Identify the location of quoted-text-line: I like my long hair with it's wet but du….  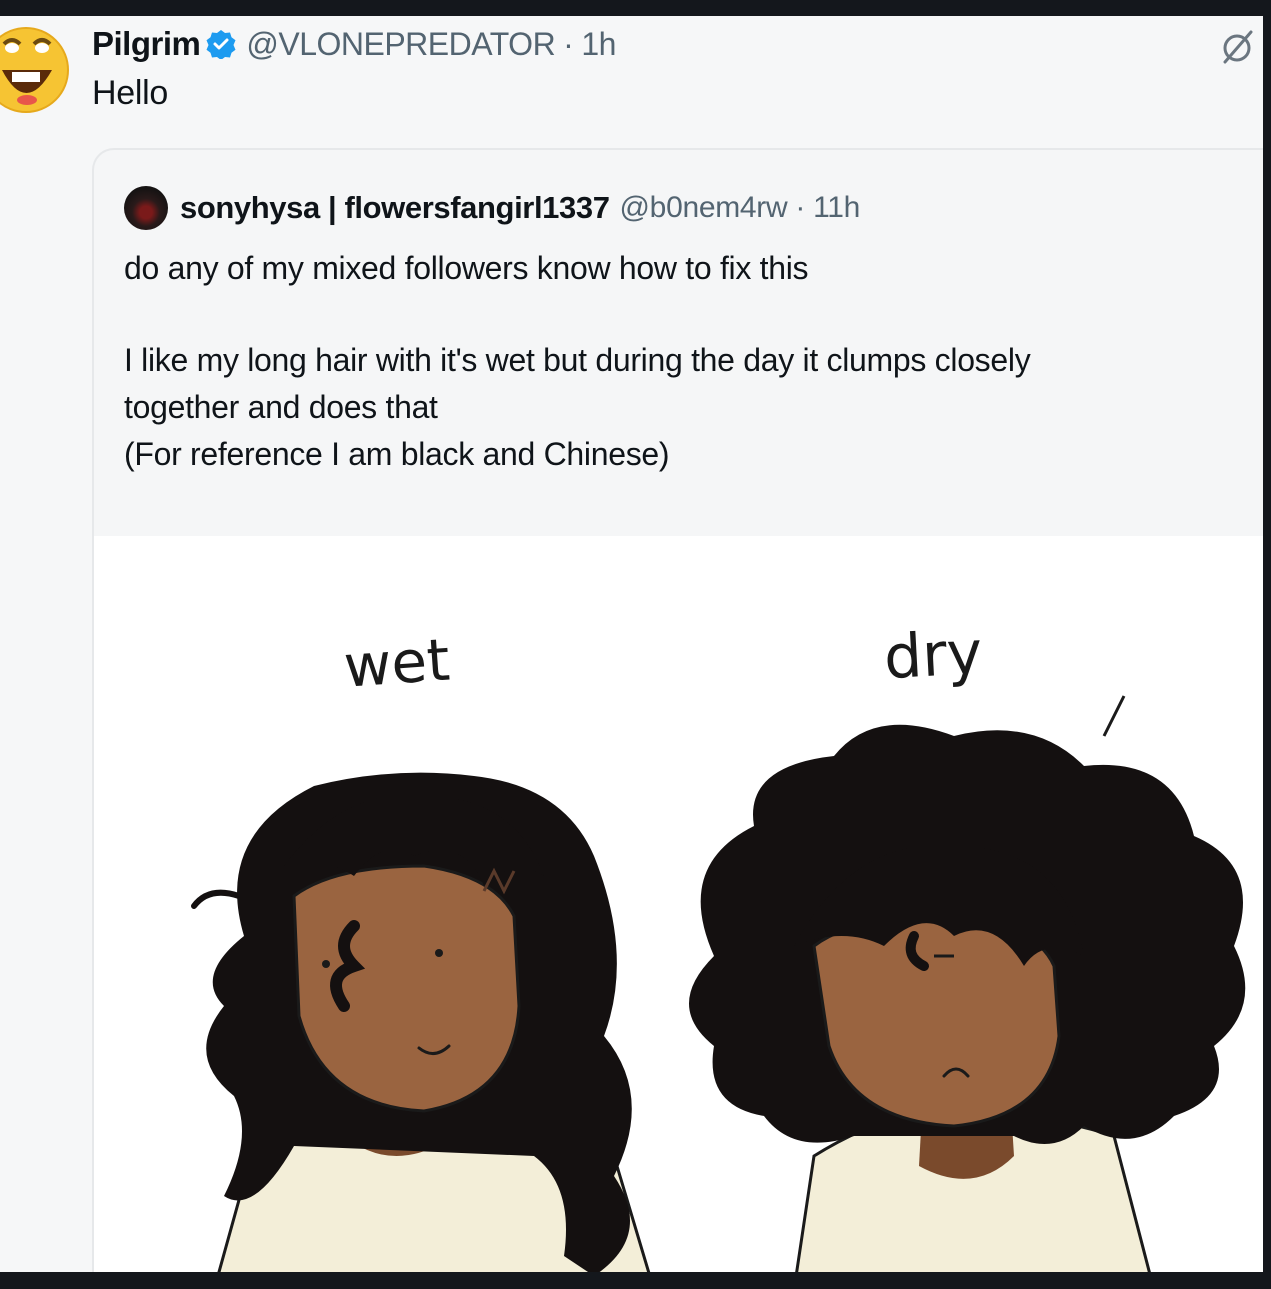
(577, 360).